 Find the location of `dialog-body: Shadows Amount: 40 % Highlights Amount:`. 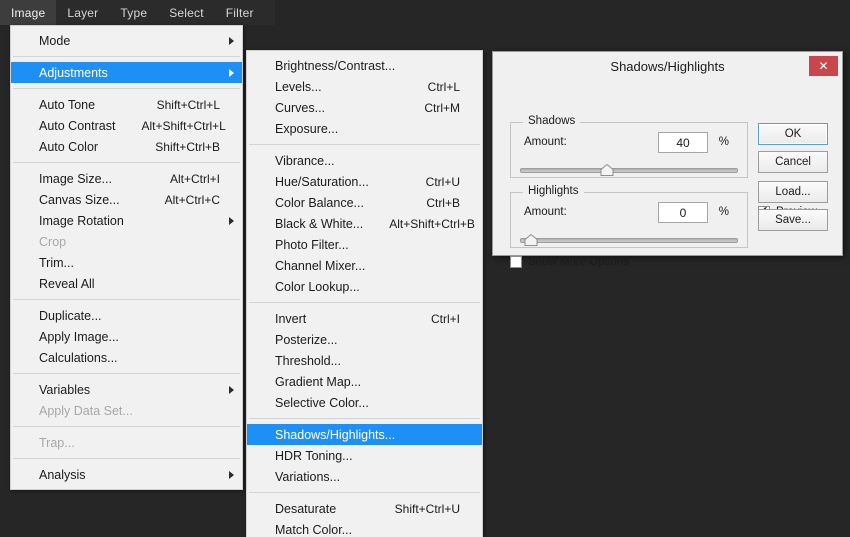

dialog-body: Shadows Amount: 40 % Highlights Amount: is located at coordinates (667, 174).